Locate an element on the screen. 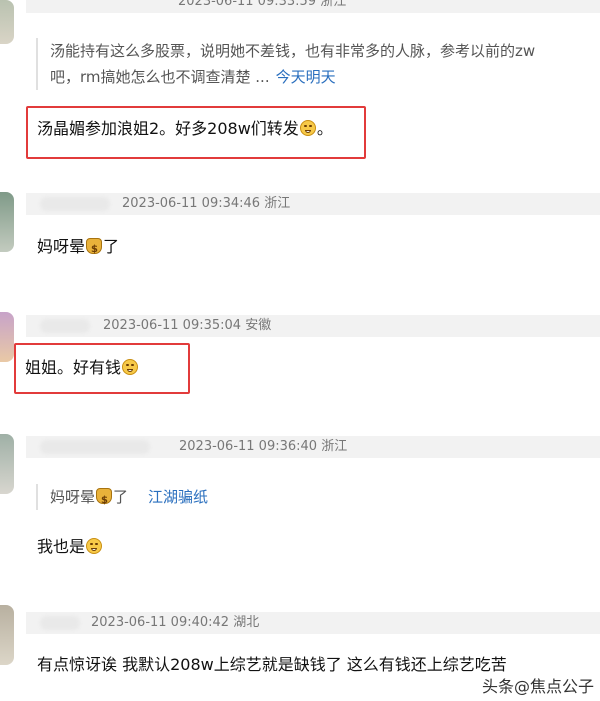  comment-text-end: 了 is located at coordinates (111, 246).